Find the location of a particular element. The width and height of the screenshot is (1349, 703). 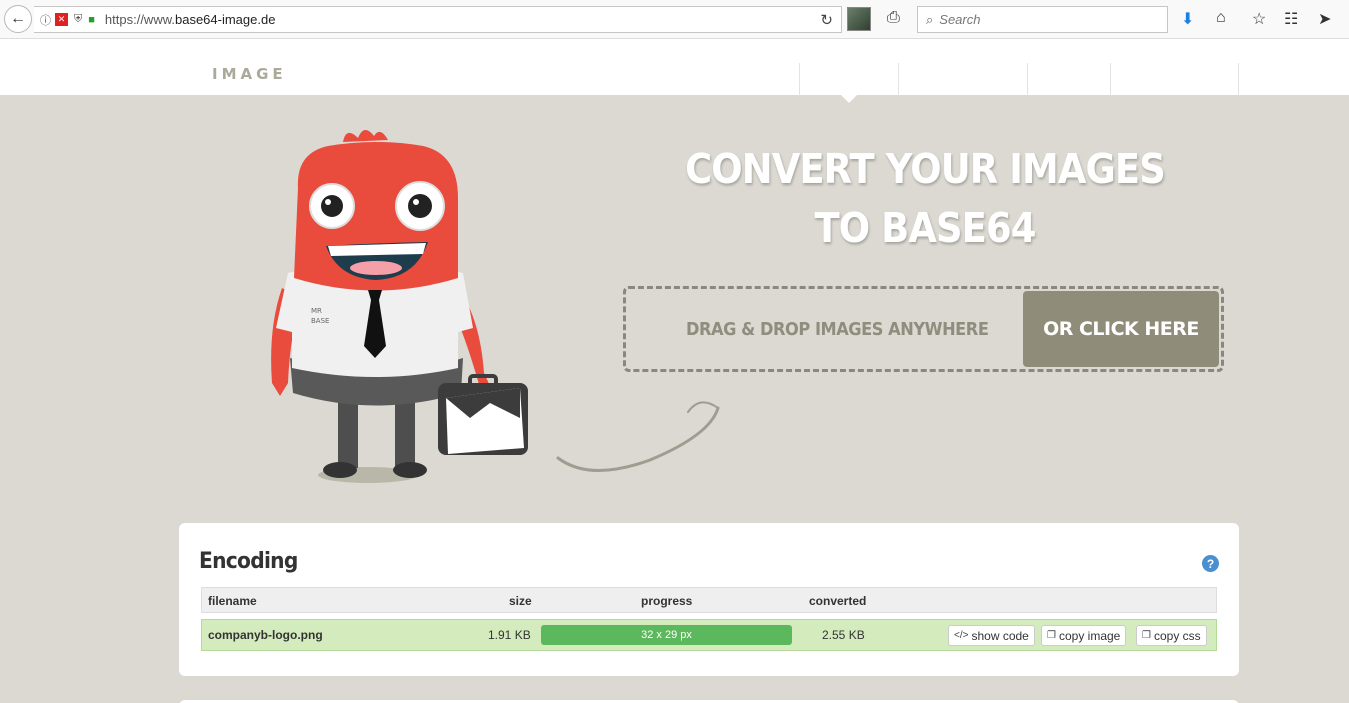

reader-icon: ☷ is located at coordinates (1291, 19).